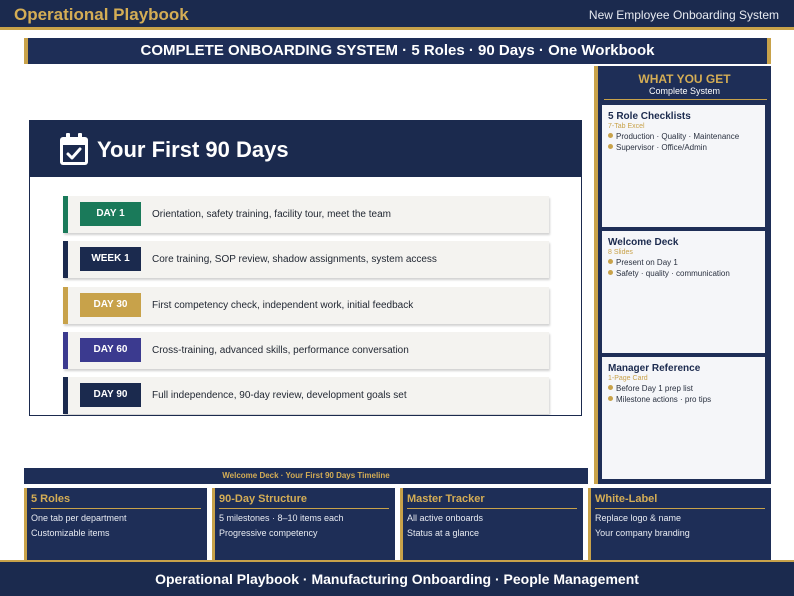 The width and height of the screenshot is (794, 596). What do you see at coordinates (101, 14) in the screenshot?
I see `brand-title: Operational Playbook` at bounding box center [101, 14].